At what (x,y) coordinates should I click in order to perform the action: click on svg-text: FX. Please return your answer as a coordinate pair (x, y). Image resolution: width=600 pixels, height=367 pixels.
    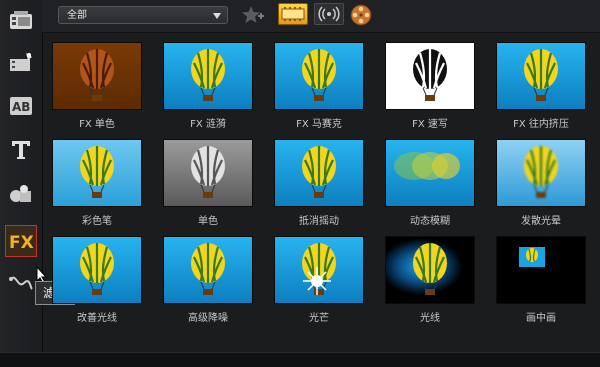
    Looking at the image, I should click on (21, 242).